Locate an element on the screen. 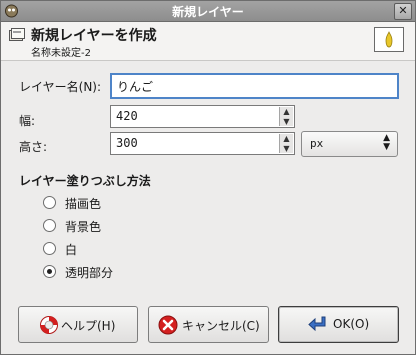 This screenshot has width=416, height=355. width-stepper: ▲ ▼ is located at coordinates (286, 116).